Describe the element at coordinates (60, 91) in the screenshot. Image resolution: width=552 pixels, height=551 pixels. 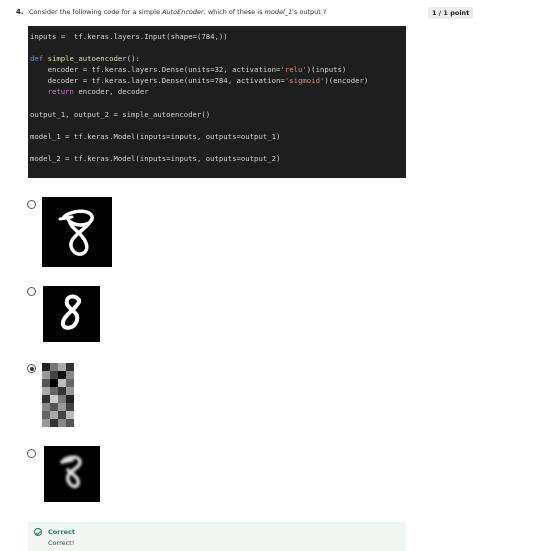
I see `code-keyword: return` at that location.